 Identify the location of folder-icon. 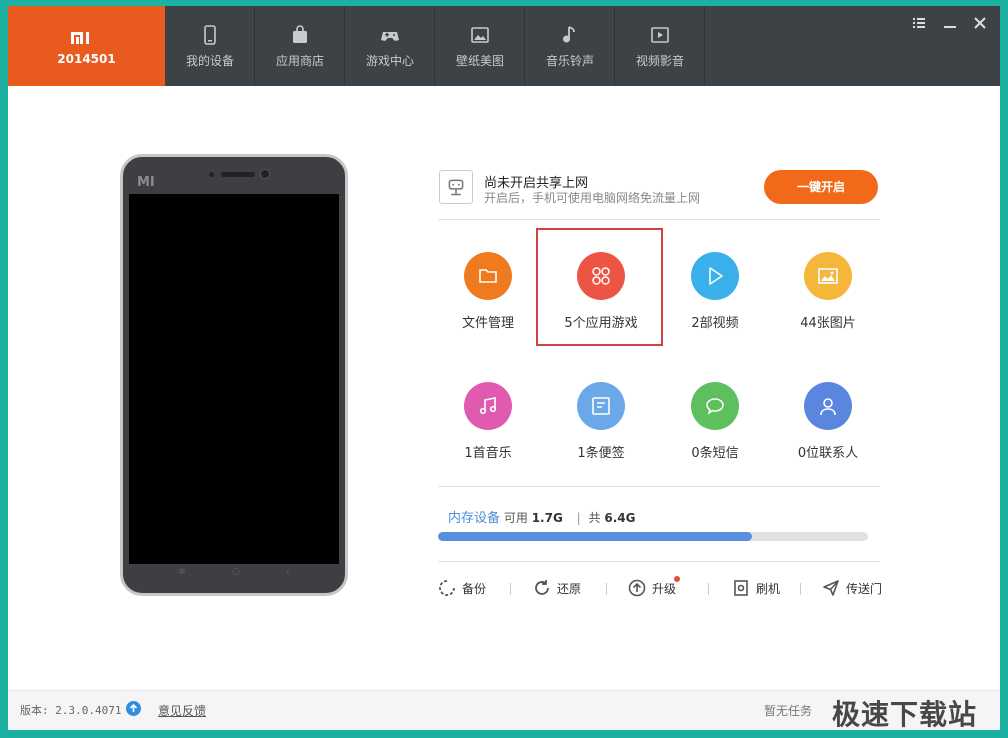
(488, 276).